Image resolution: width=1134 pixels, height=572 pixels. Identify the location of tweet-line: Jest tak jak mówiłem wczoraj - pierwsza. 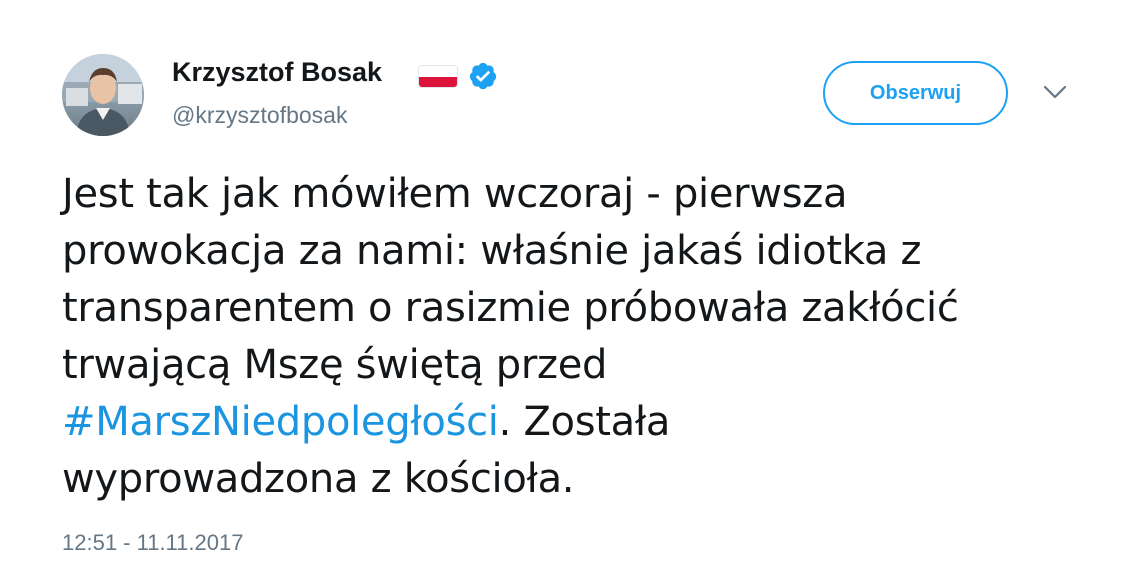
(455, 194).